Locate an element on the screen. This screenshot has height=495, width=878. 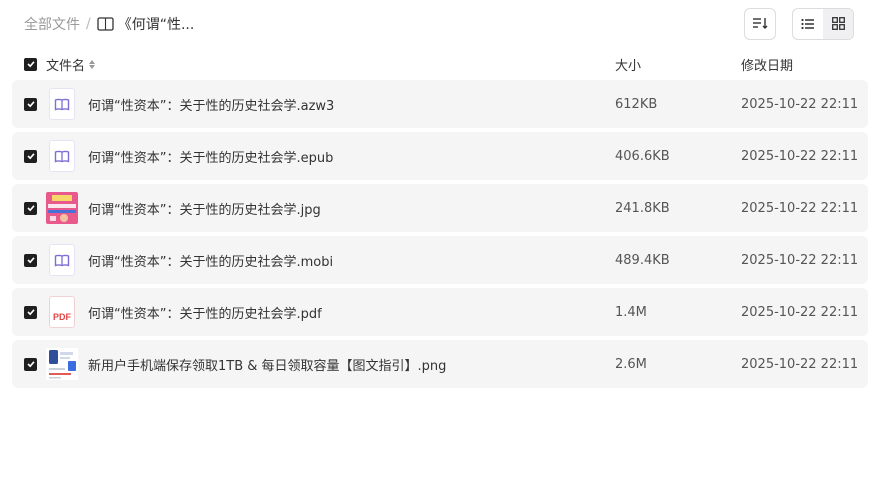
file-size: 241.8KB is located at coordinates (642, 208).